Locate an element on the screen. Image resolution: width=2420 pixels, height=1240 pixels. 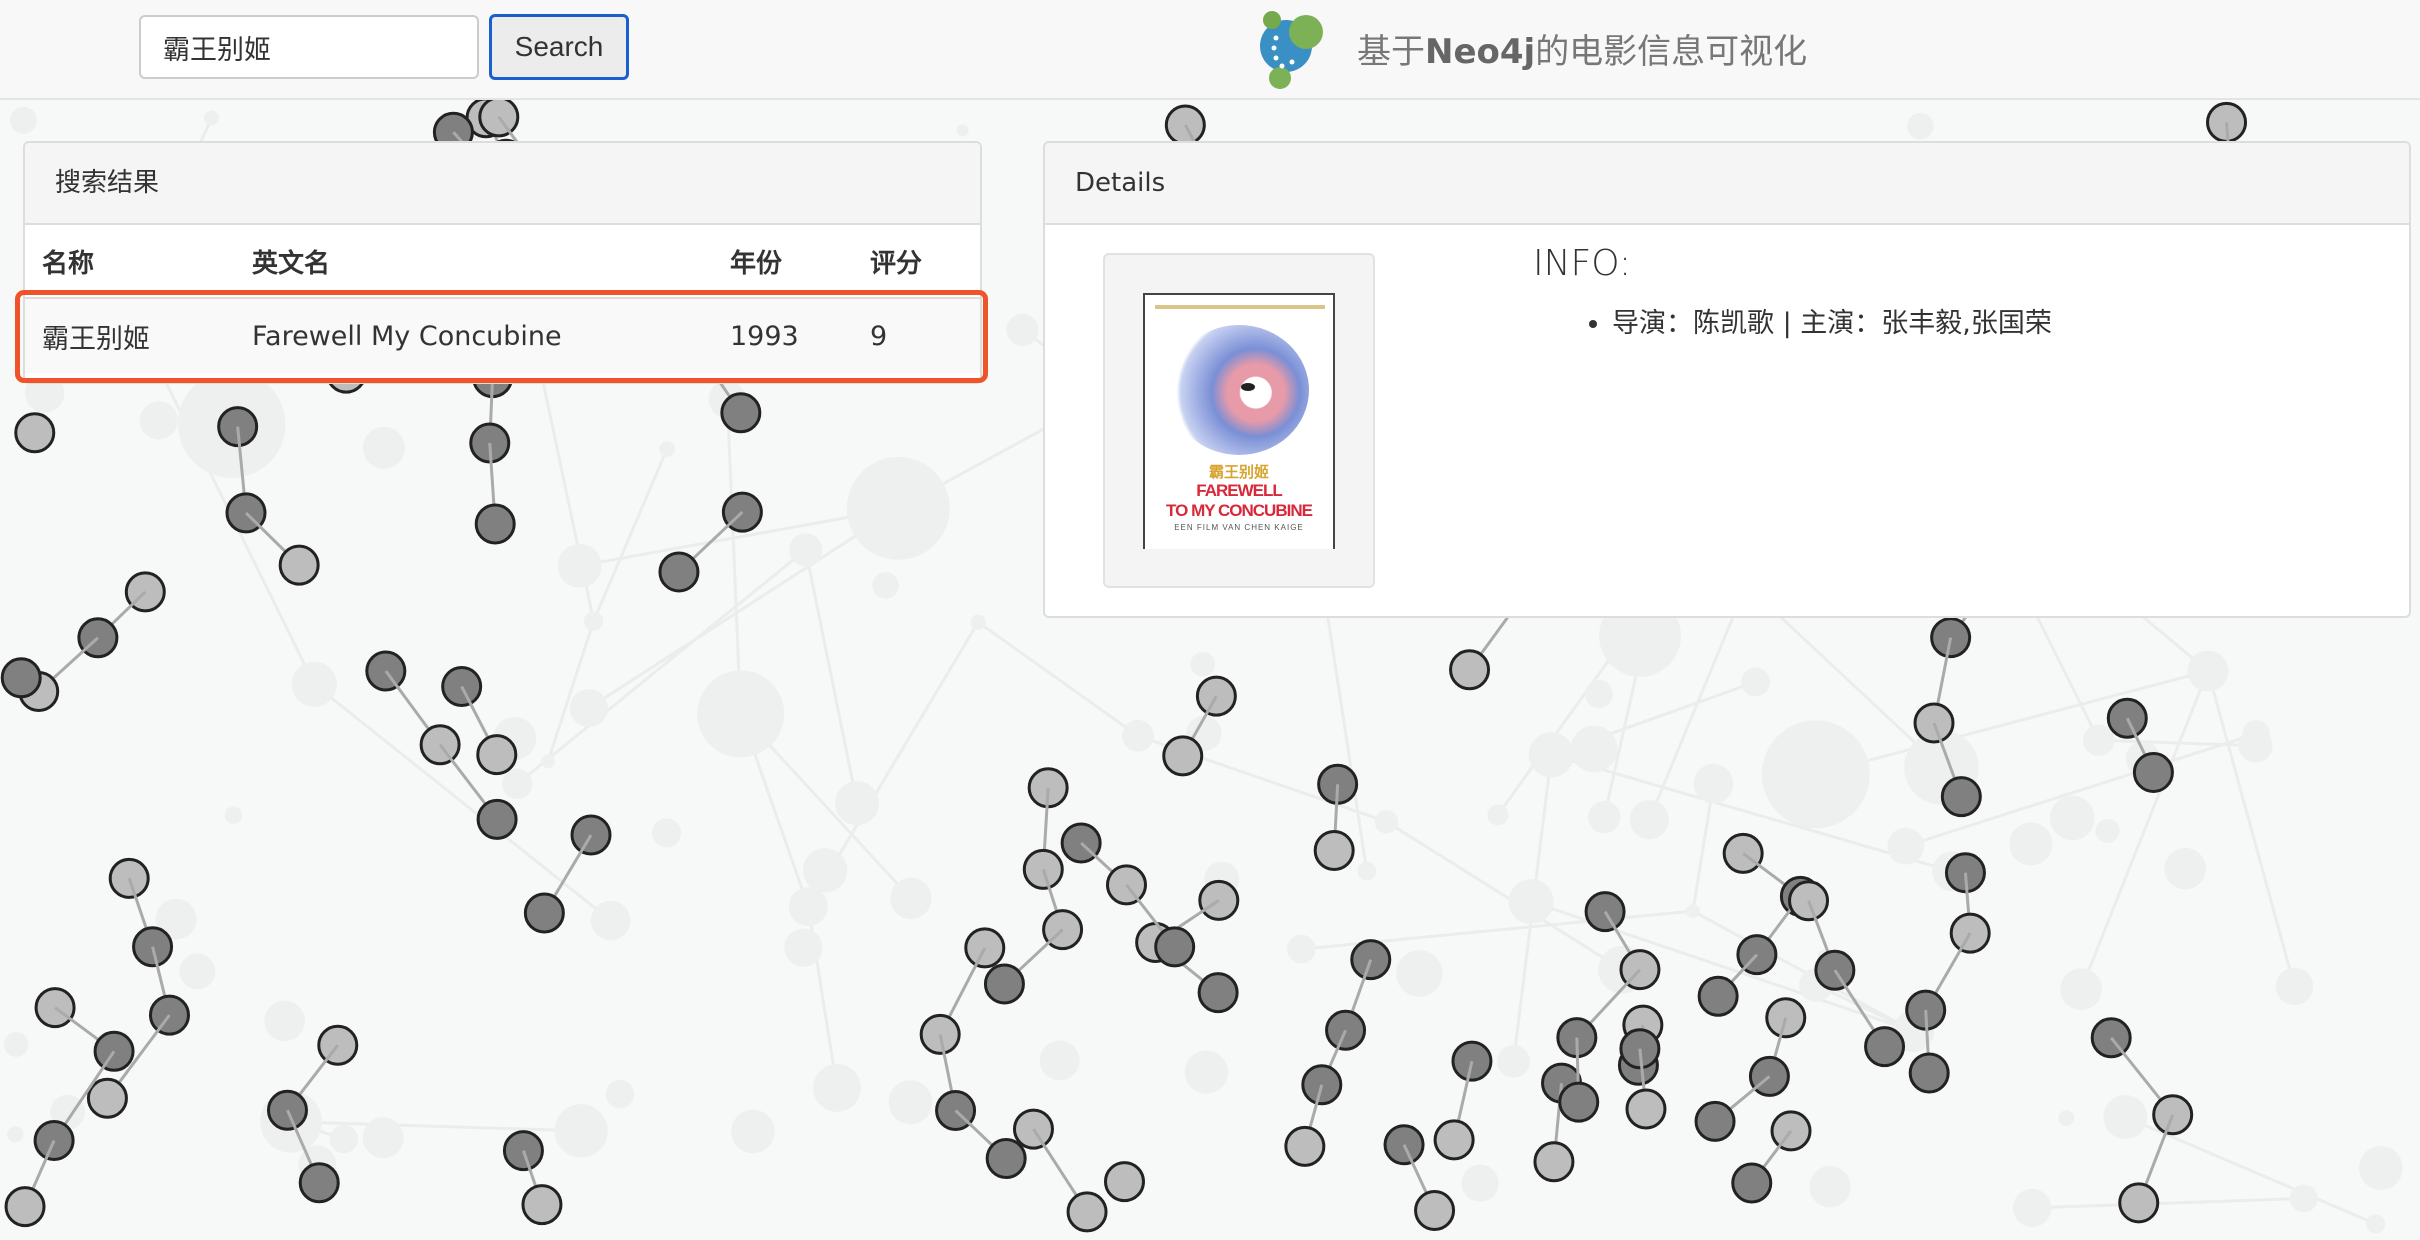
table-row: 霸王别姬 Farewell My Concubine 1993 9 is located at coordinates (502, 335).